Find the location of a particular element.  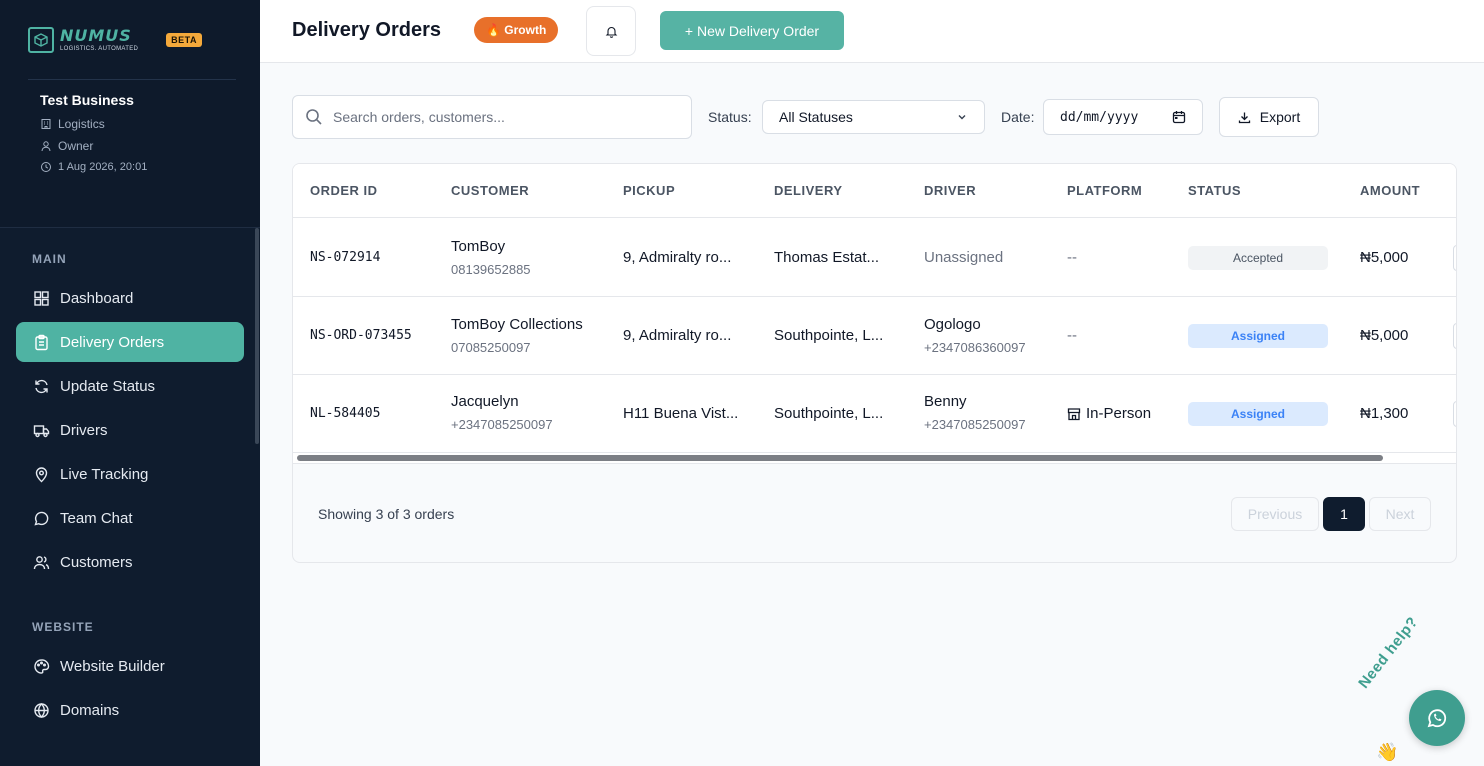

column-header-platform: PLATFORM is located at coordinates (1104, 190).